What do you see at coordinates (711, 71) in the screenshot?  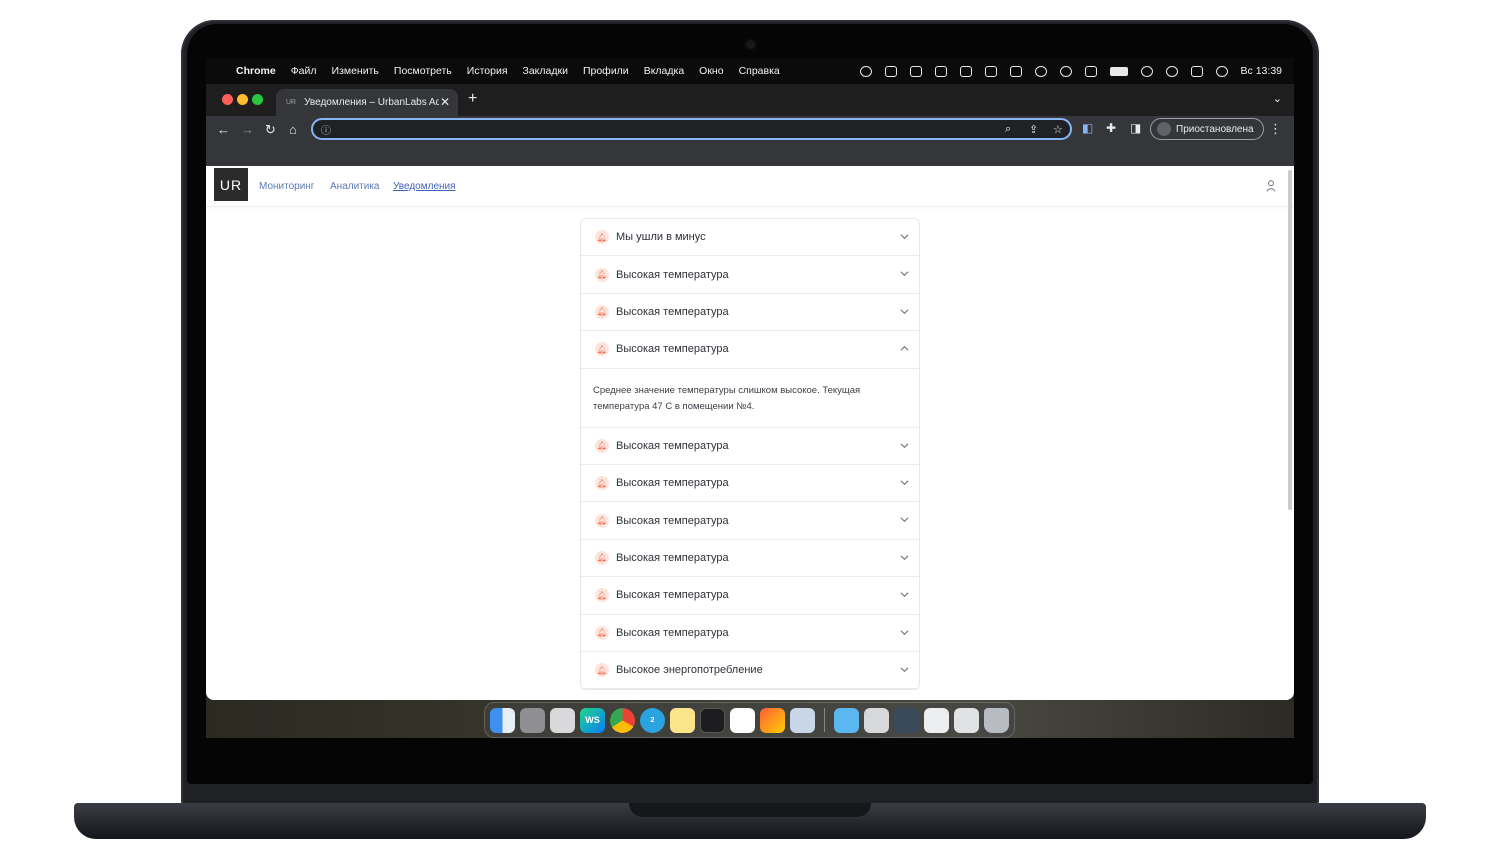 I see `menu-window: Окно` at bounding box center [711, 71].